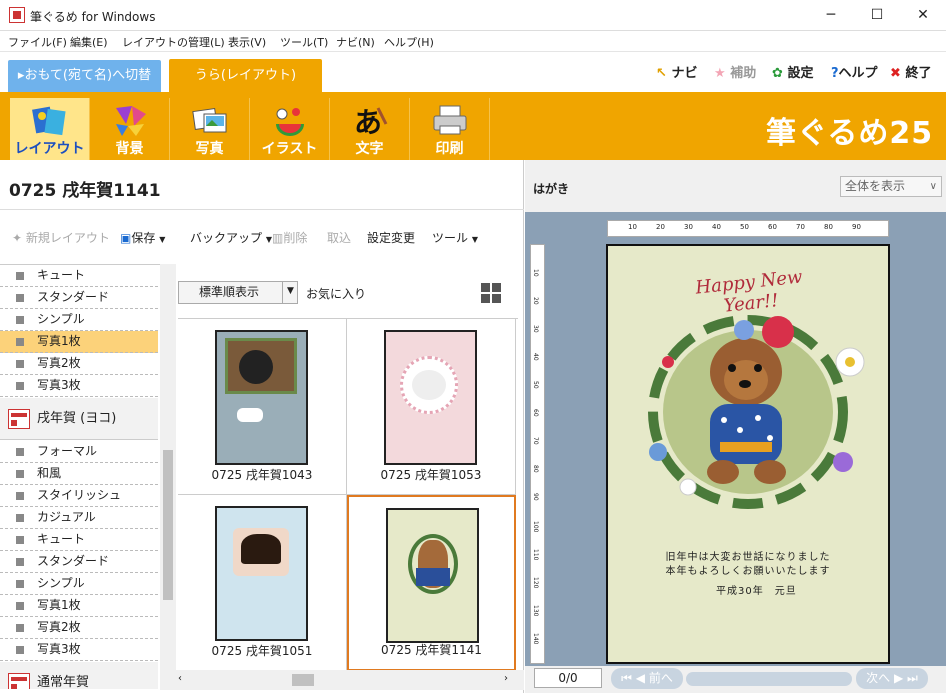  What do you see at coordinates (85, 191) in the screenshot?
I see `document-title: 0725 戌年賀1141` at bounding box center [85, 191].